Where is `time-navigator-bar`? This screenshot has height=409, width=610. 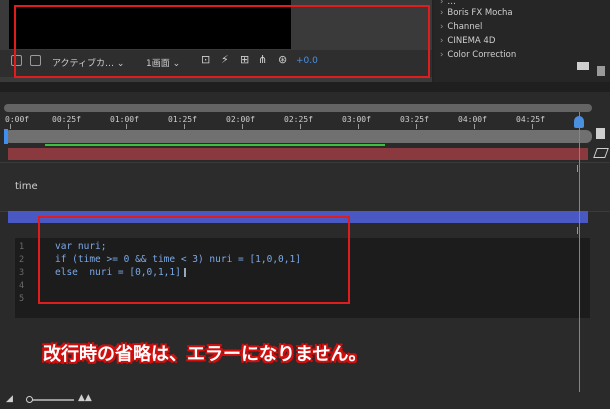
time-navigator-bar is located at coordinates (298, 108).